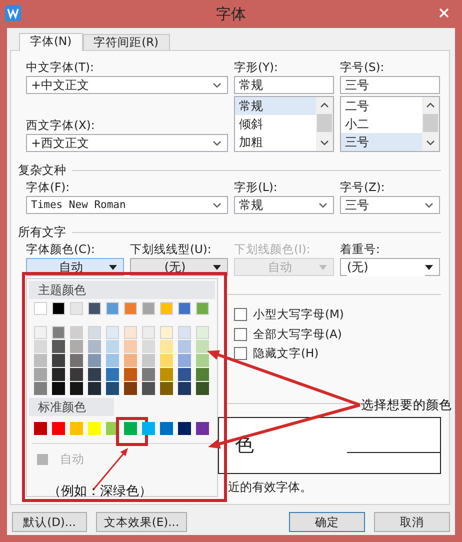 Image resolution: width=462 pixels, height=542 pixels. What do you see at coordinates (51, 42) in the screenshot?
I see `tab: 字体(N)` at bounding box center [51, 42].